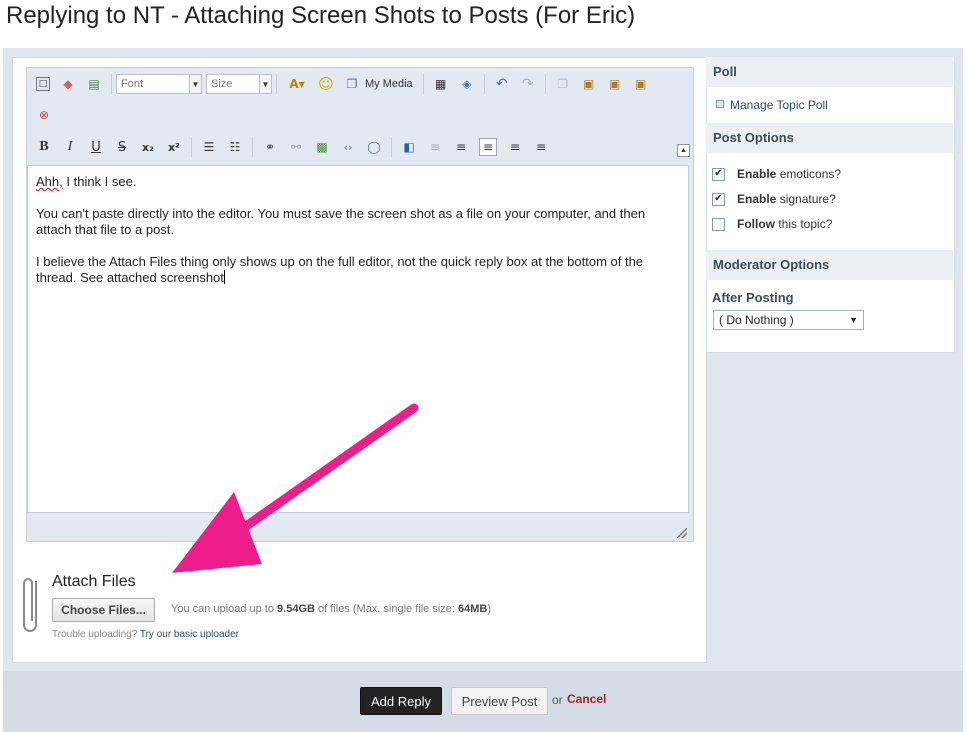 Image resolution: width=967 pixels, height=732 pixels. Describe the element at coordinates (853, 320) in the screenshot. I see `chevron-down-icon: ▼` at that location.